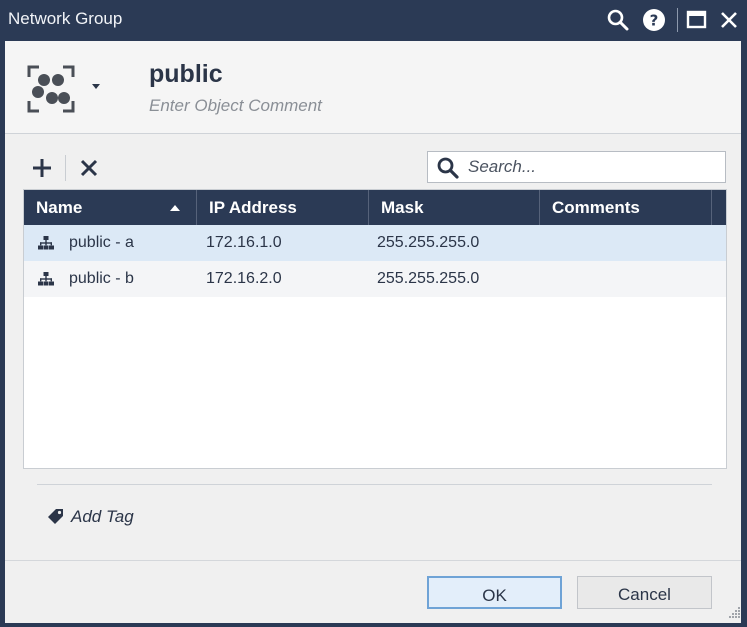  What do you see at coordinates (56, 517) in the screenshot?
I see `tag-icon` at bounding box center [56, 517].